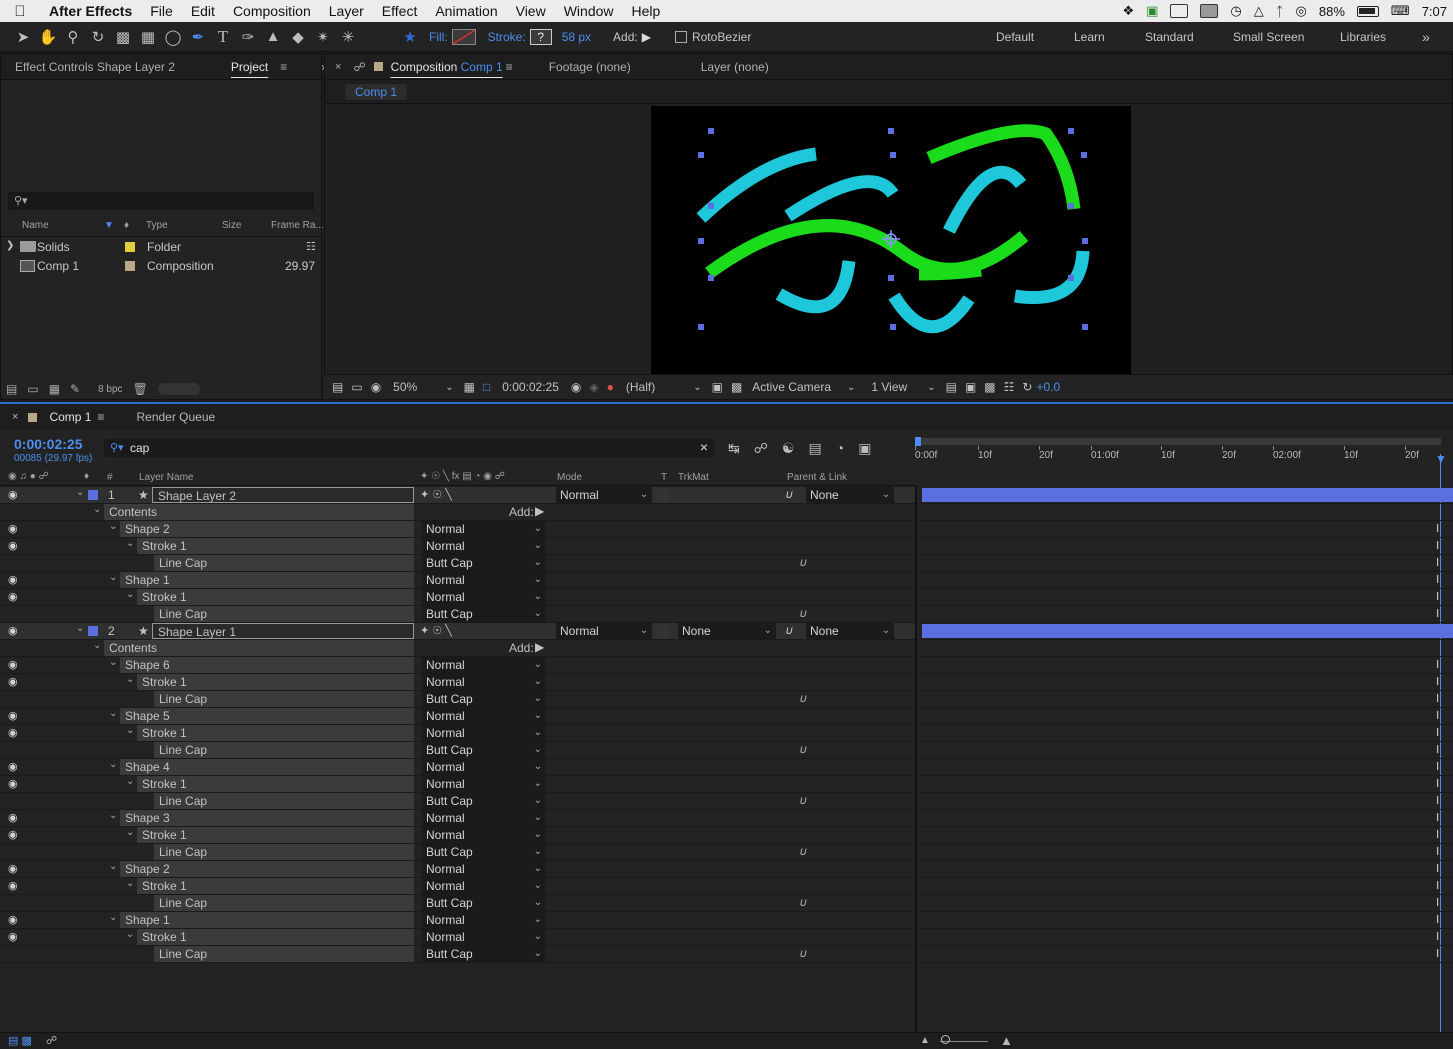  Describe the element at coordinates (140, 389) in the screenshot. I see `trash-icon: 🗑` at that location.